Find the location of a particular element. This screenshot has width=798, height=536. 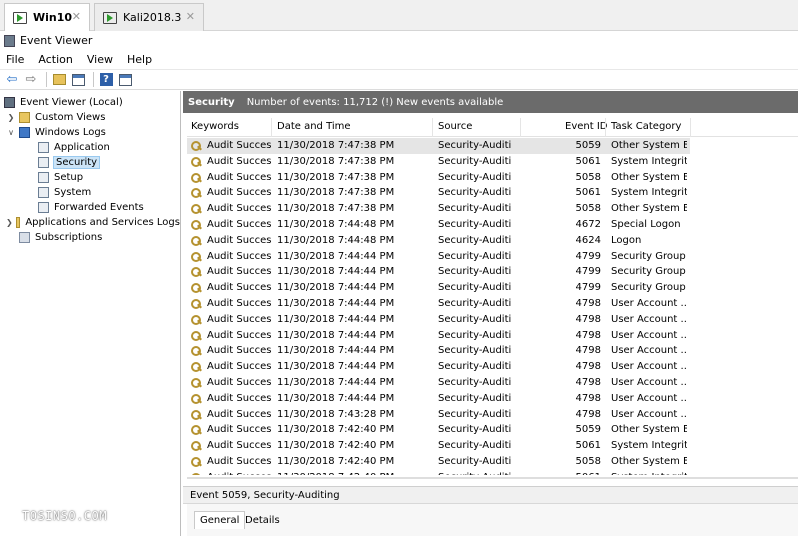

menu-help: Help is located at coordinates (139, 59).